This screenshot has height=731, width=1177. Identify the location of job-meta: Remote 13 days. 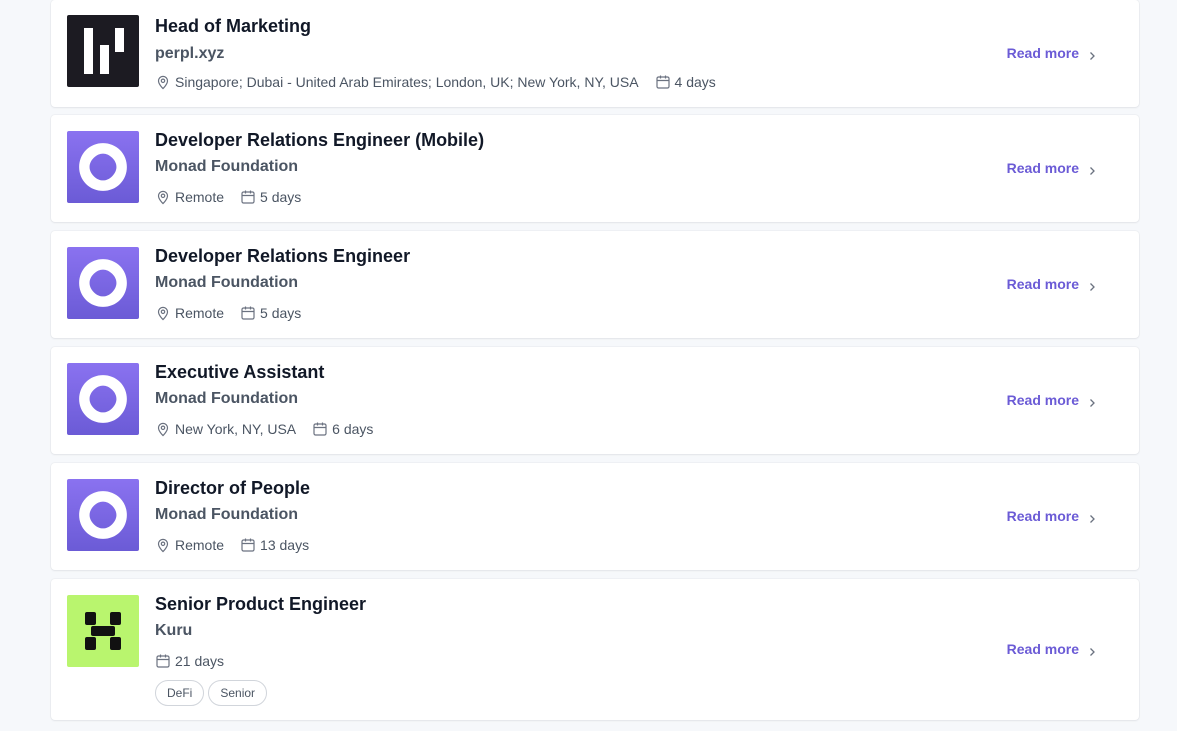
(232, 545).